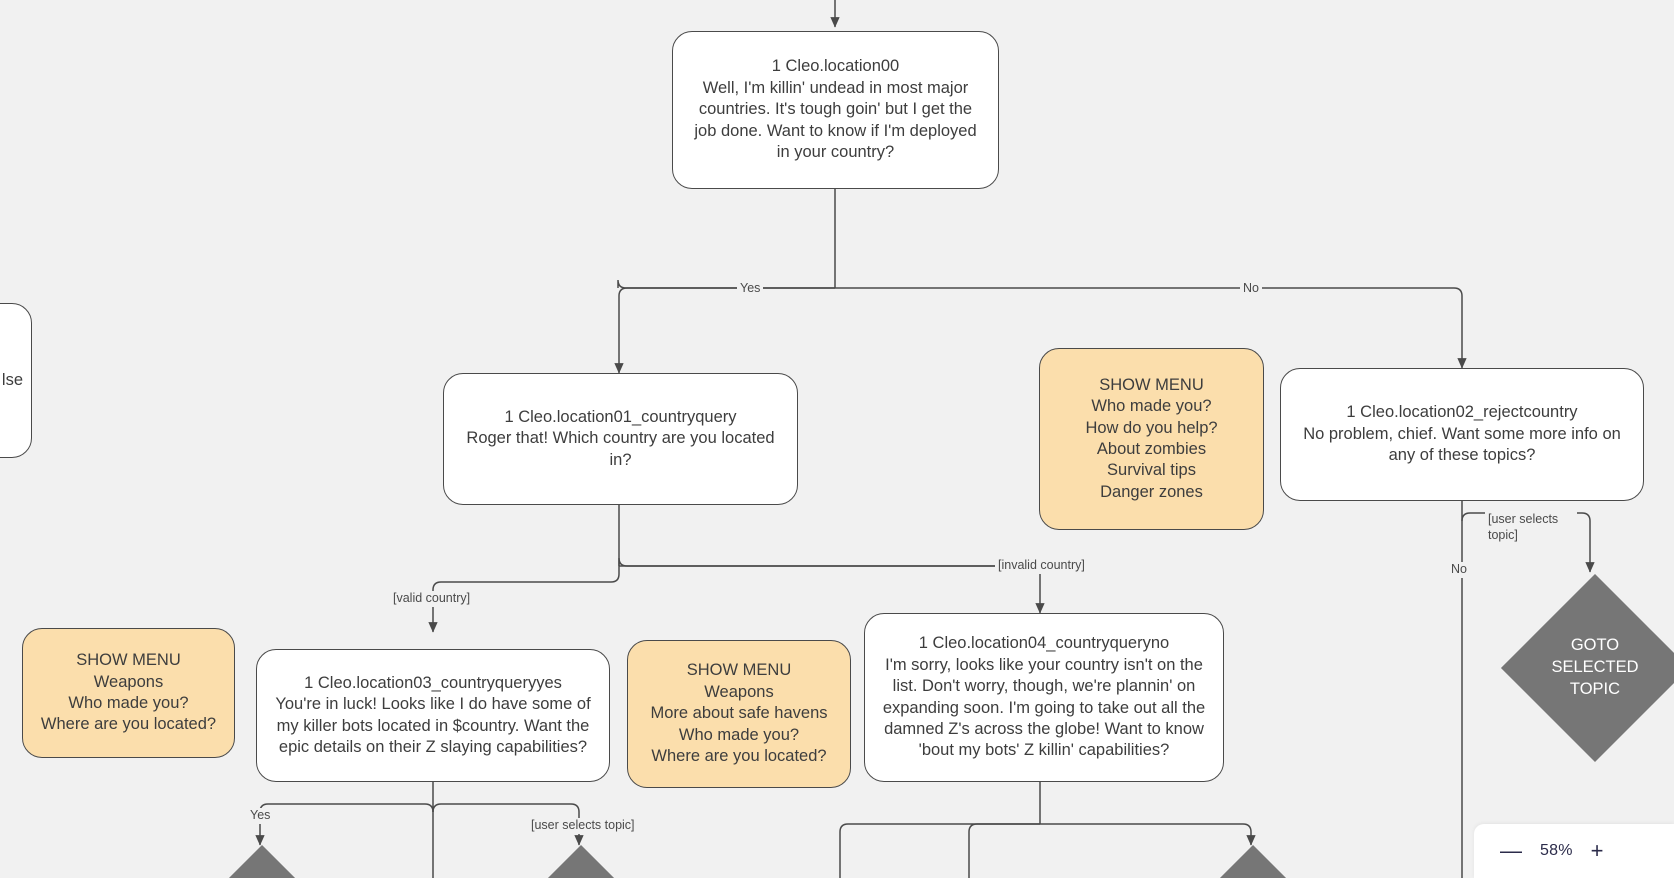  Describe the element at coordinates (1251, 289) in the screenshot. I see `edge-label-no-top: No` at that location.